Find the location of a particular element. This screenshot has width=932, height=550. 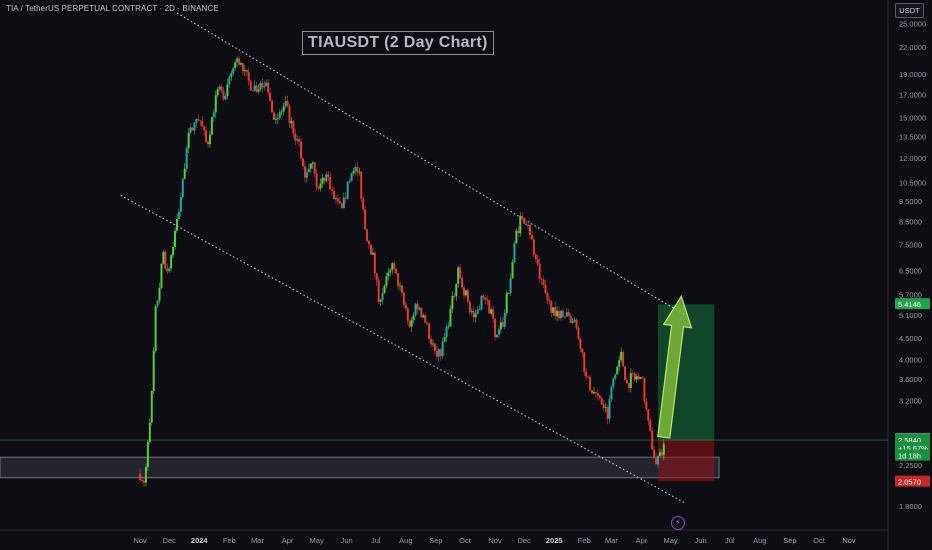

y-tick-label: 3.6000 is located at coordinates (910, 379).